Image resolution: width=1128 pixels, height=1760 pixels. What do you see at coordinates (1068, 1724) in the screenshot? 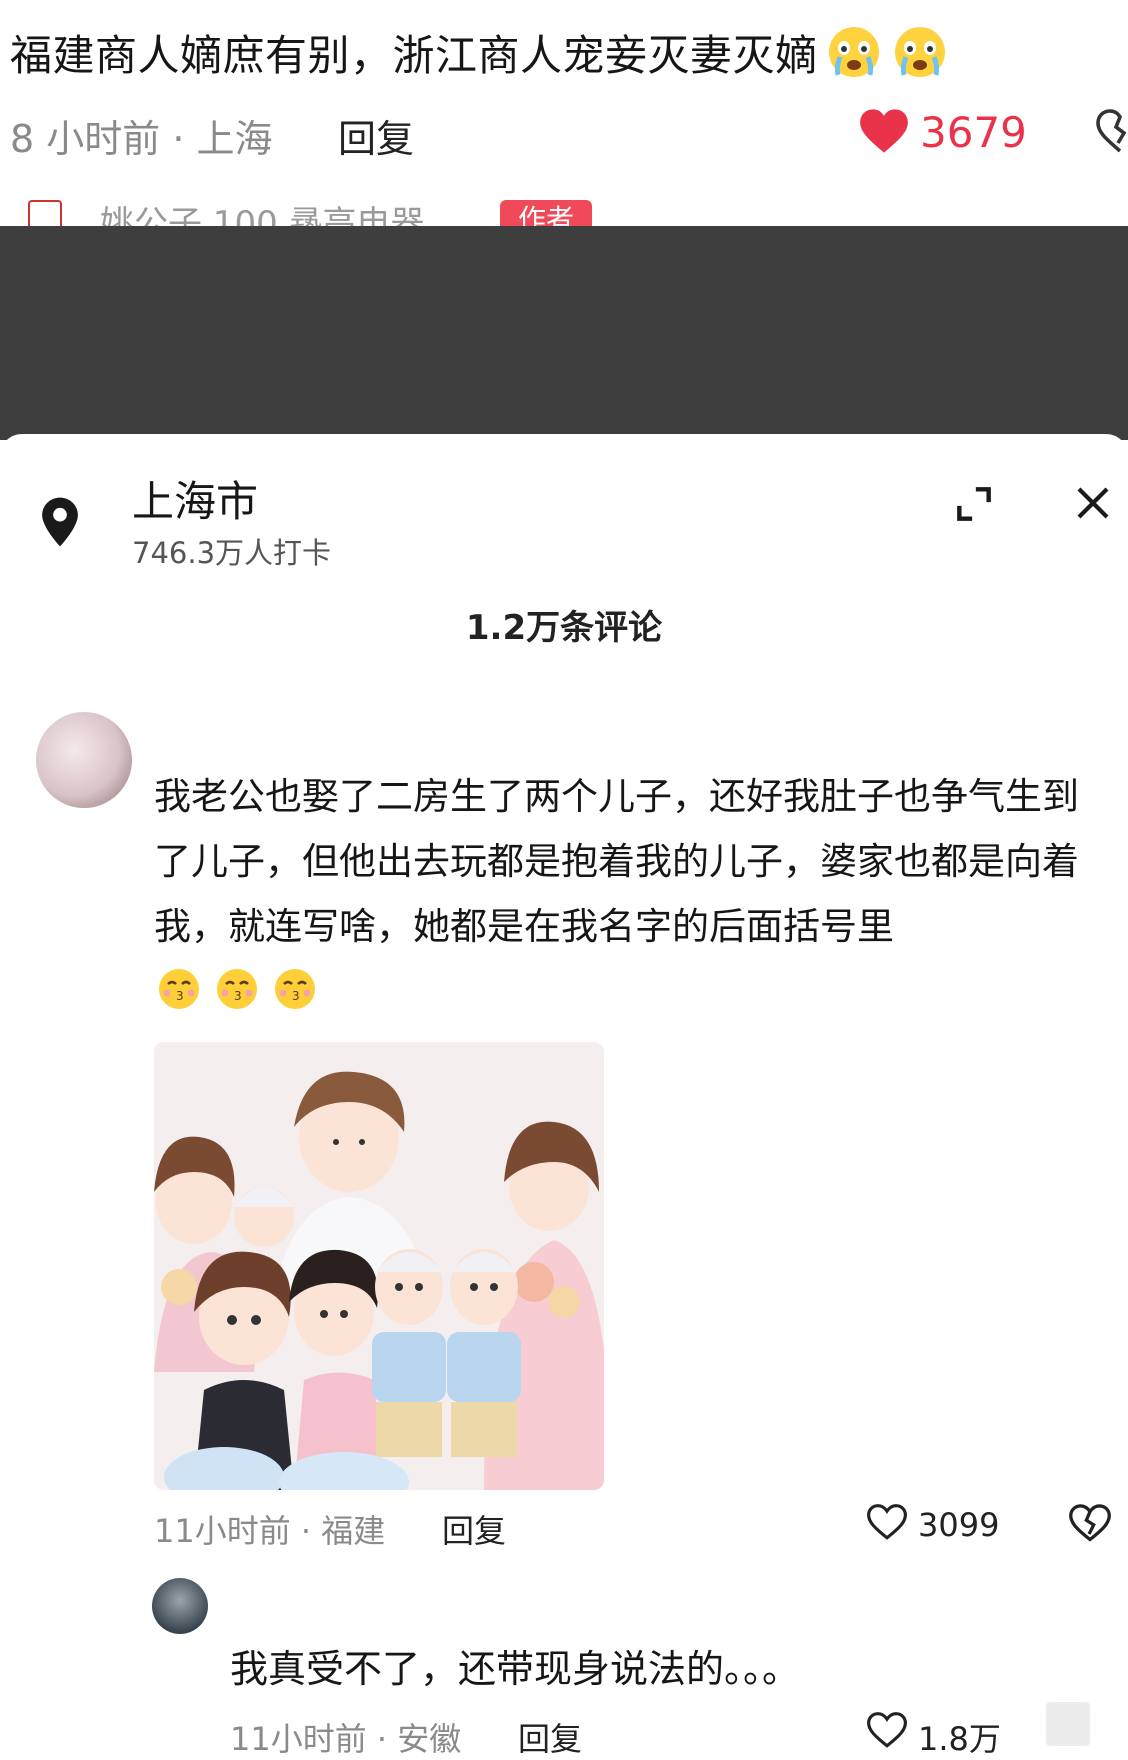
I see `watermark-badge` at bounding box center [1068, 1724].